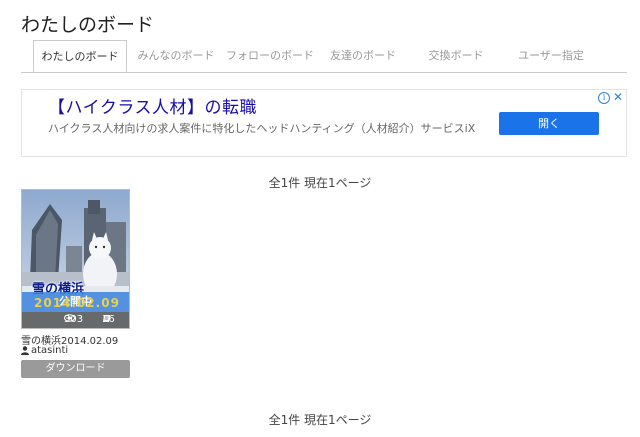 Image resolution: width=640 pixels, height=437 pixels. What do you see at coordinates (263, 129) in the screenshot?
I see `ad-description: ハイクラス人材向けの求人案件に特化したヘッドハンティング（人材紹介）サービスiX` at bounding box center [263, 129].